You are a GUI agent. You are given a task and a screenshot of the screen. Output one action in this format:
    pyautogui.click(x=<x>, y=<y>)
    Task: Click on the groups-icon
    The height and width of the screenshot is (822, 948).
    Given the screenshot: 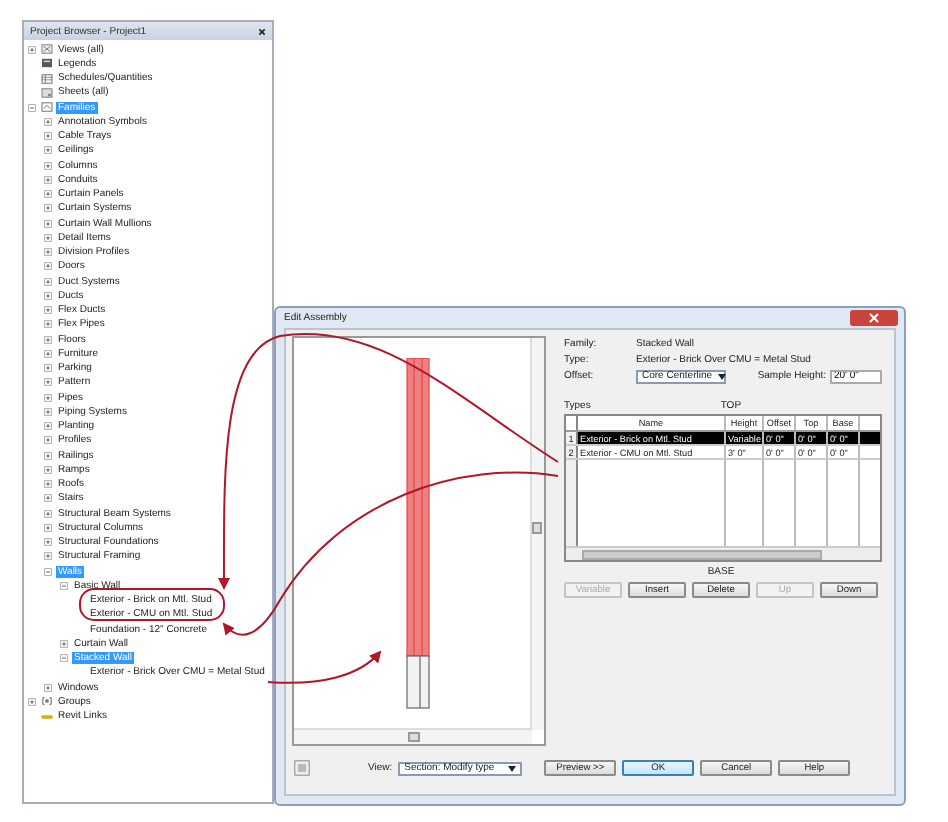 What is the action you would take?
    pyautogui.click(x=47, y=701)
    